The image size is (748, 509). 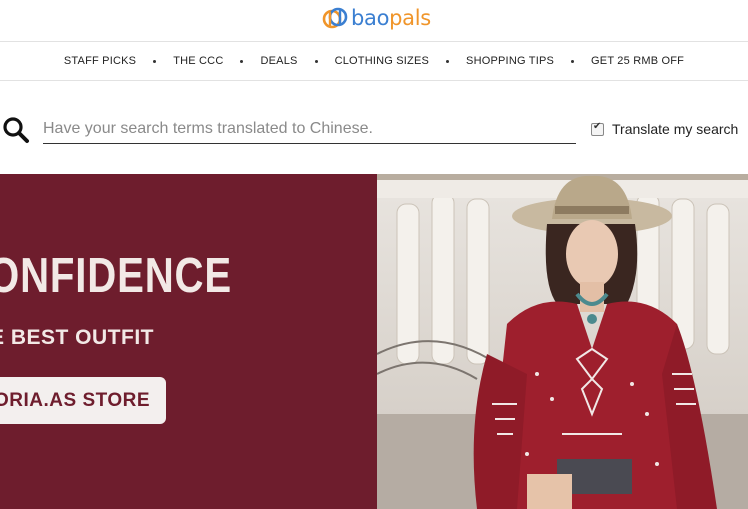 What do you see at coordinates (335, 18) in the screenshot?
I see `baopals-logo-icon` at bounding box center [335, 18].